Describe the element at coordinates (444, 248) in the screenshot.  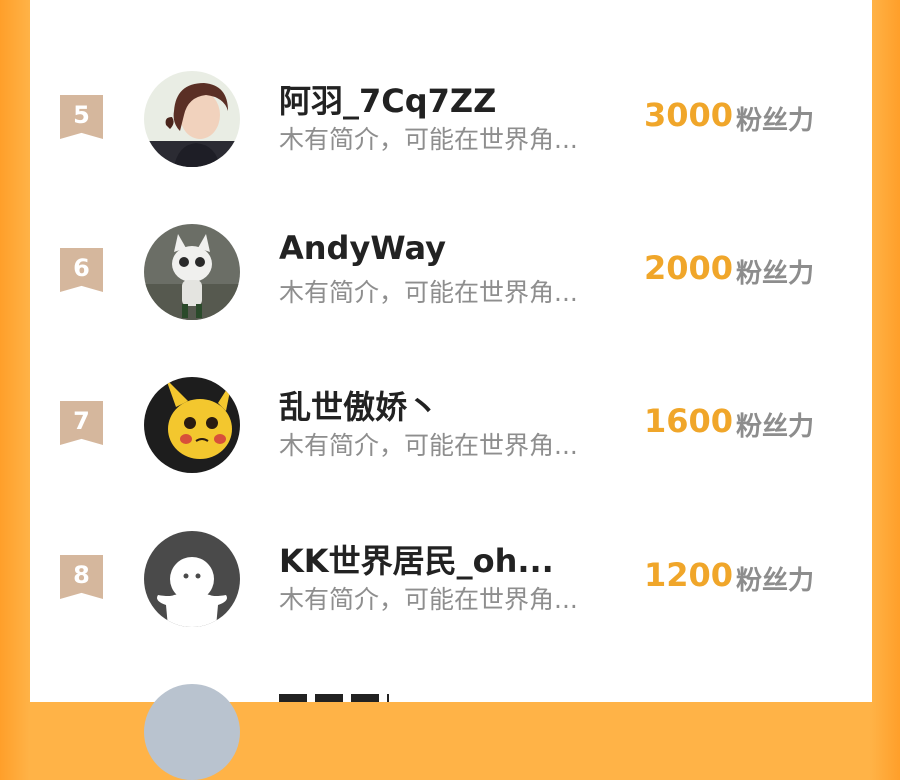
I see `user-name: AndyWay` at that location.